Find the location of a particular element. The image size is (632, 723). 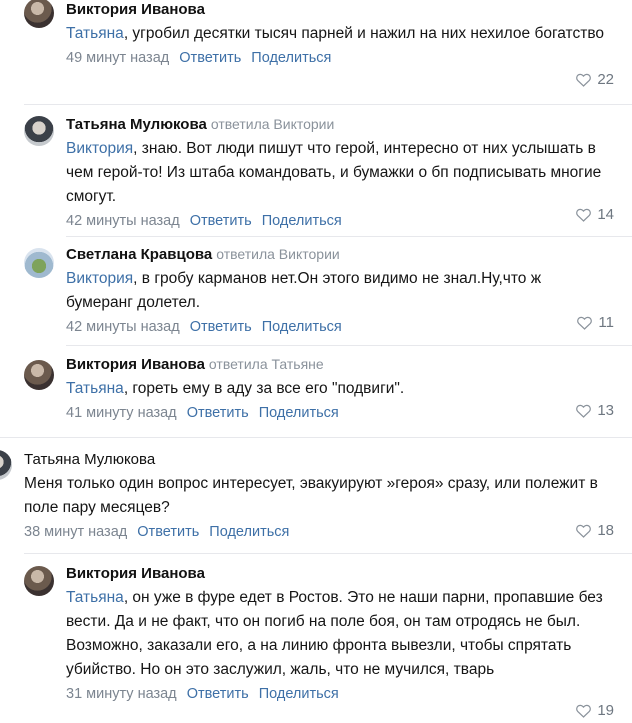

like-count: 14 is located at coordinates (605, 214).